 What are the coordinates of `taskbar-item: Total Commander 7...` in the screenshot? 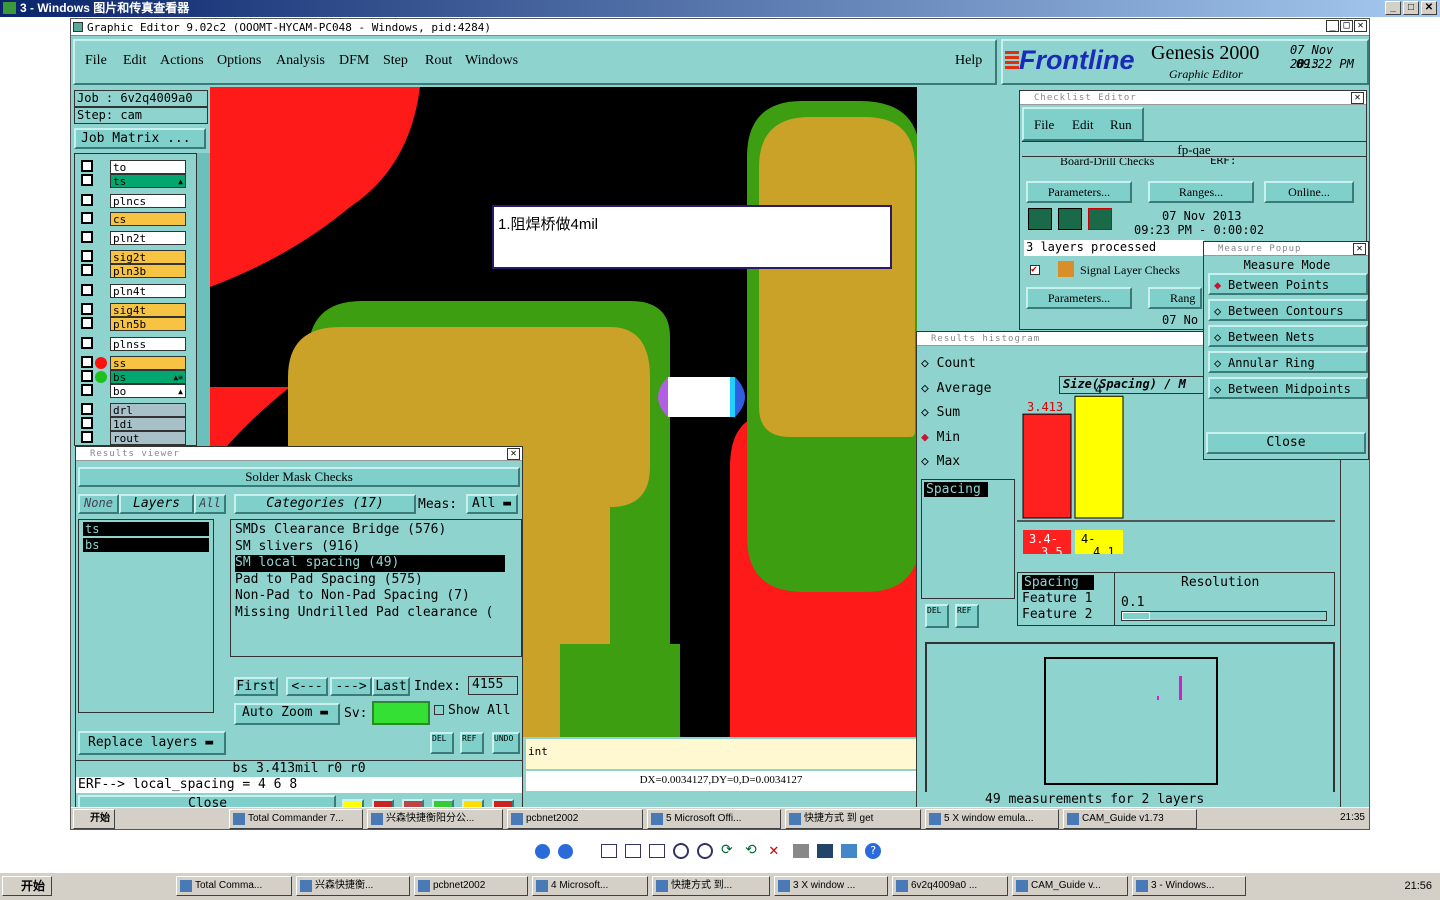 It's located at (296, 819).